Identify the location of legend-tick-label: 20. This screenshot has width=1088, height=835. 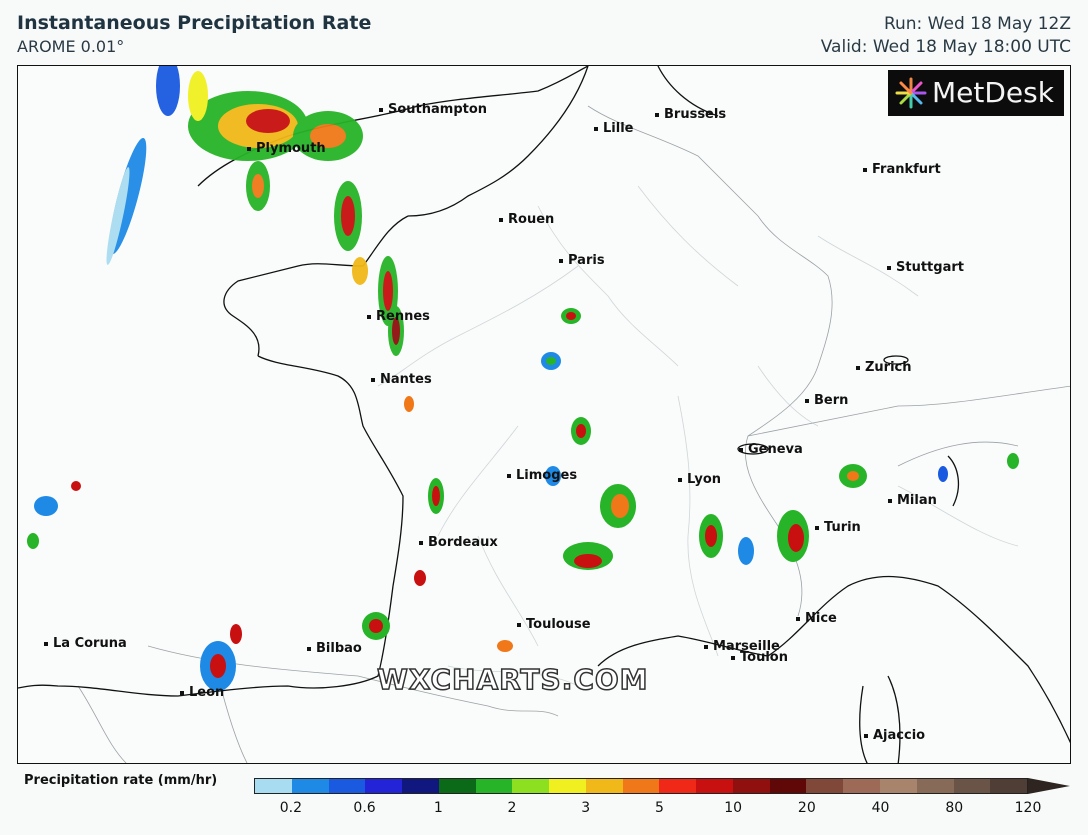
(806, 808).